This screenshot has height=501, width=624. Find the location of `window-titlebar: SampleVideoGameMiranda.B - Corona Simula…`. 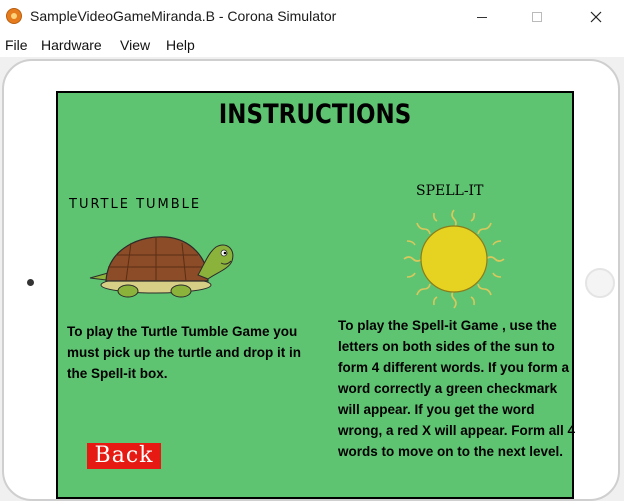

window-titlebar: SampleVideoGameMiranda.B - Corona Simula… is located at coordinates (312, 17).